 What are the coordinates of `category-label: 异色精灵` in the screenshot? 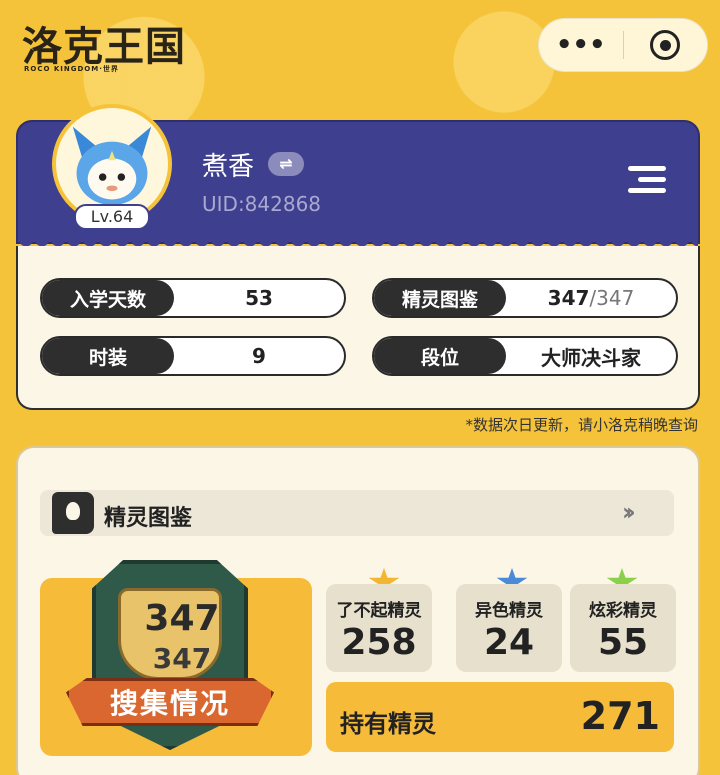 It's located at (509, 611).